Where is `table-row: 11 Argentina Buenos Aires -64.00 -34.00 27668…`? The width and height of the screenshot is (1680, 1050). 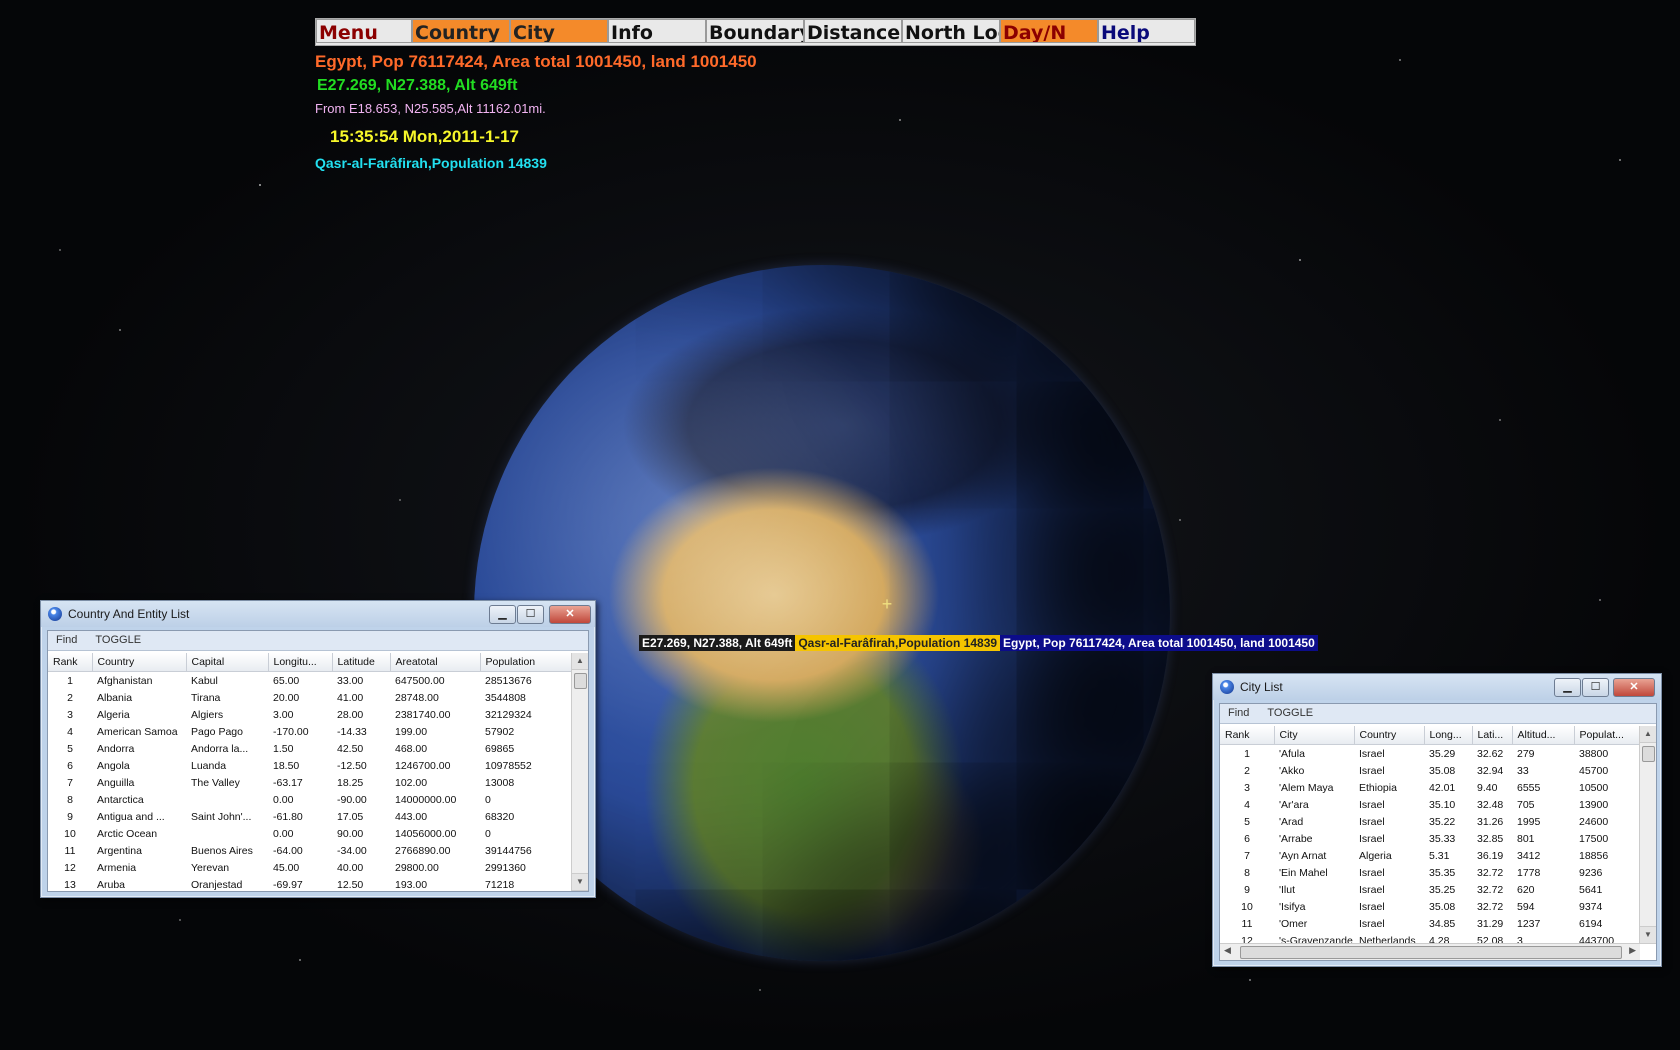
table-row: 11 Argentina Buenos Aires -64.00 -34.00 27668… is located at coordinates (310, 850).